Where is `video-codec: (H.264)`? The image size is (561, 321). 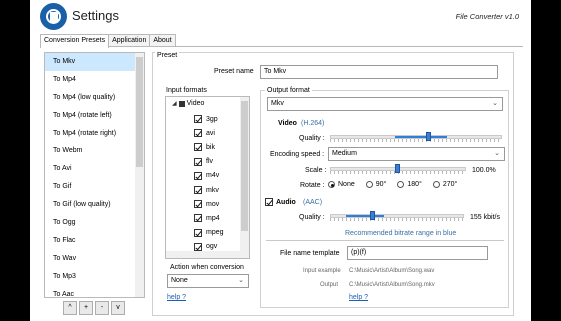 video-codec: (H.264) is located at coordinates (313, 123).